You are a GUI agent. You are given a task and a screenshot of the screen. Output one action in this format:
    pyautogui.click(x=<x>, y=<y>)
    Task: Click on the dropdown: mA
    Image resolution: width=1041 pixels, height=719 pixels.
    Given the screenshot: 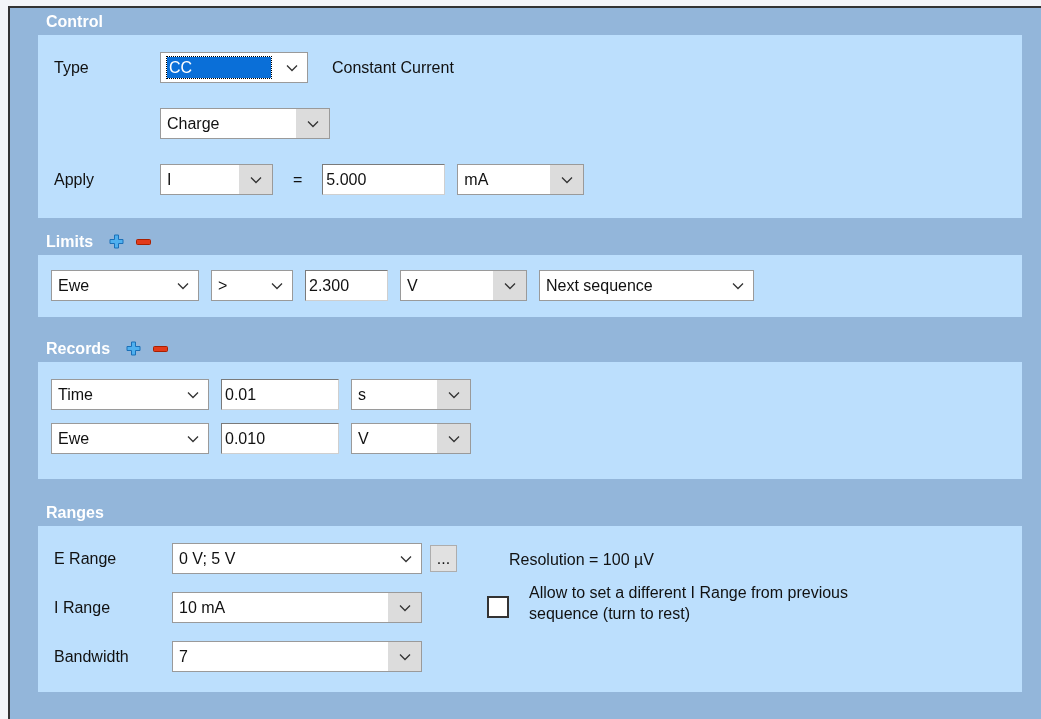 What is the action you would take?
    pyautogui.click(x=521, y=179)
    